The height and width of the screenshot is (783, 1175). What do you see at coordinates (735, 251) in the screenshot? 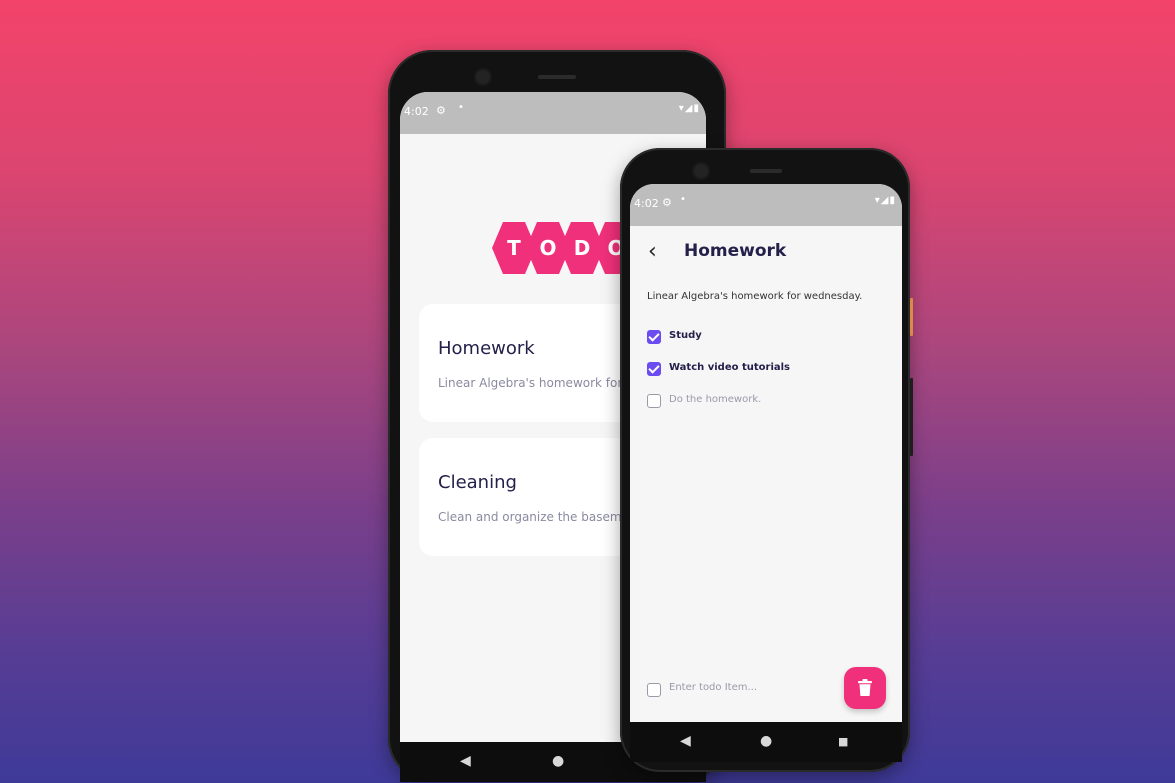
I see `page-title: Homework` at bounding box center [735, 251].